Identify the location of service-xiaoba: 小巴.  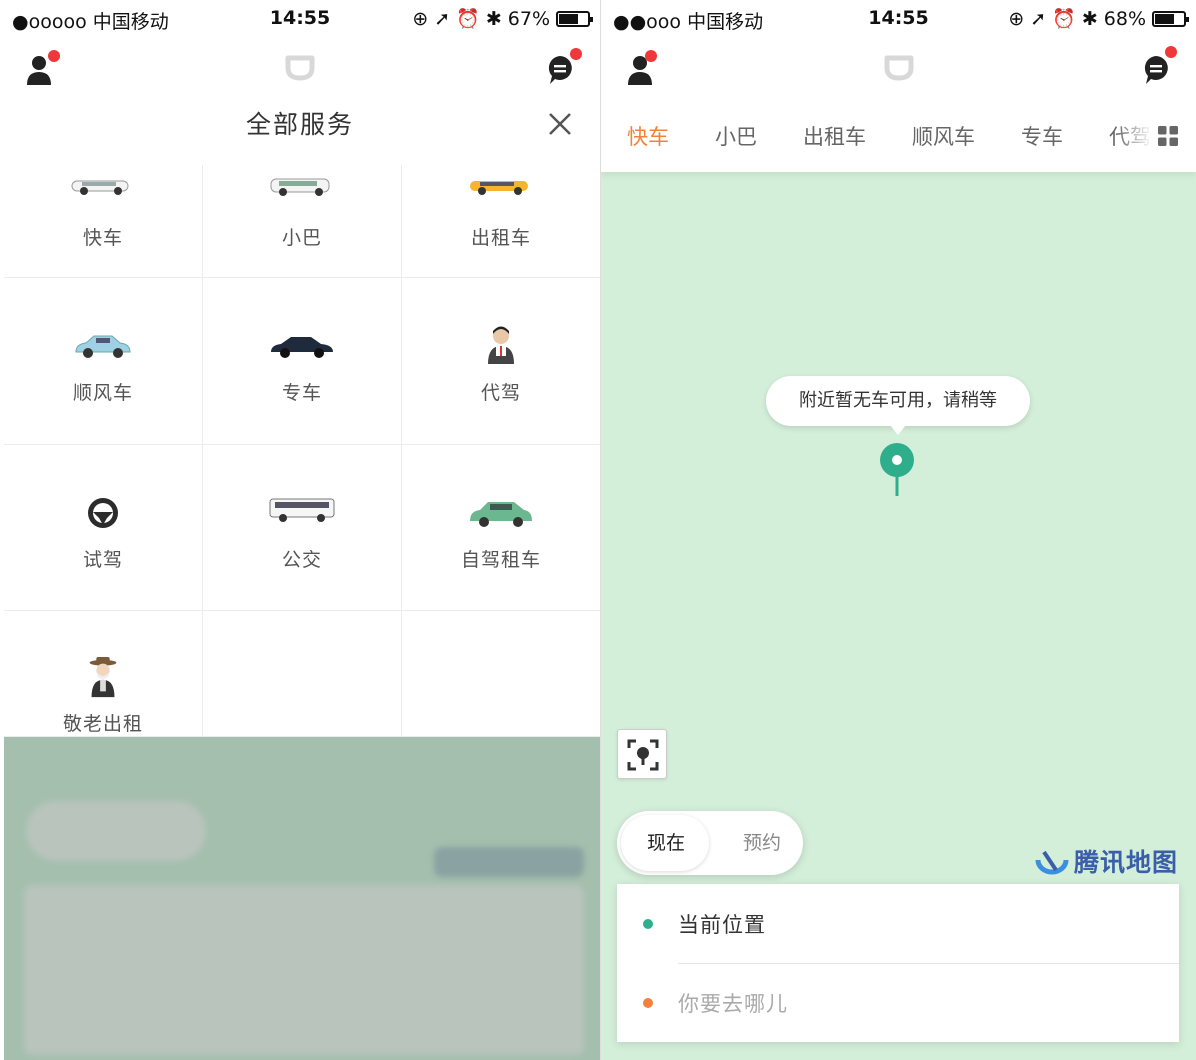
(302, 221).